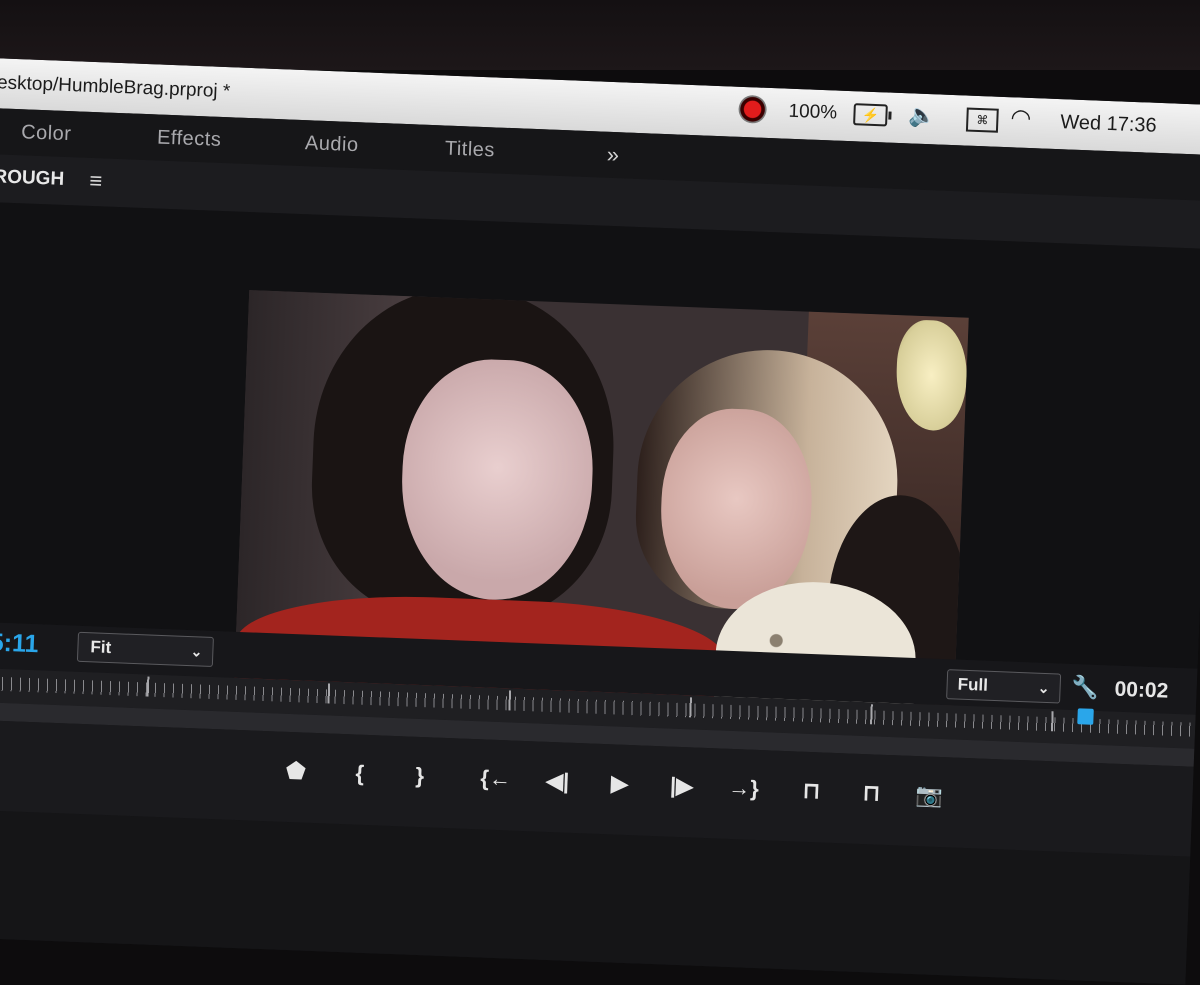 The image size is (1200, 985). What do you see at coordinates (1021, 118) in the screenshot?
I see `wifi-icon: ◠` at bounding box center [1021, 118].